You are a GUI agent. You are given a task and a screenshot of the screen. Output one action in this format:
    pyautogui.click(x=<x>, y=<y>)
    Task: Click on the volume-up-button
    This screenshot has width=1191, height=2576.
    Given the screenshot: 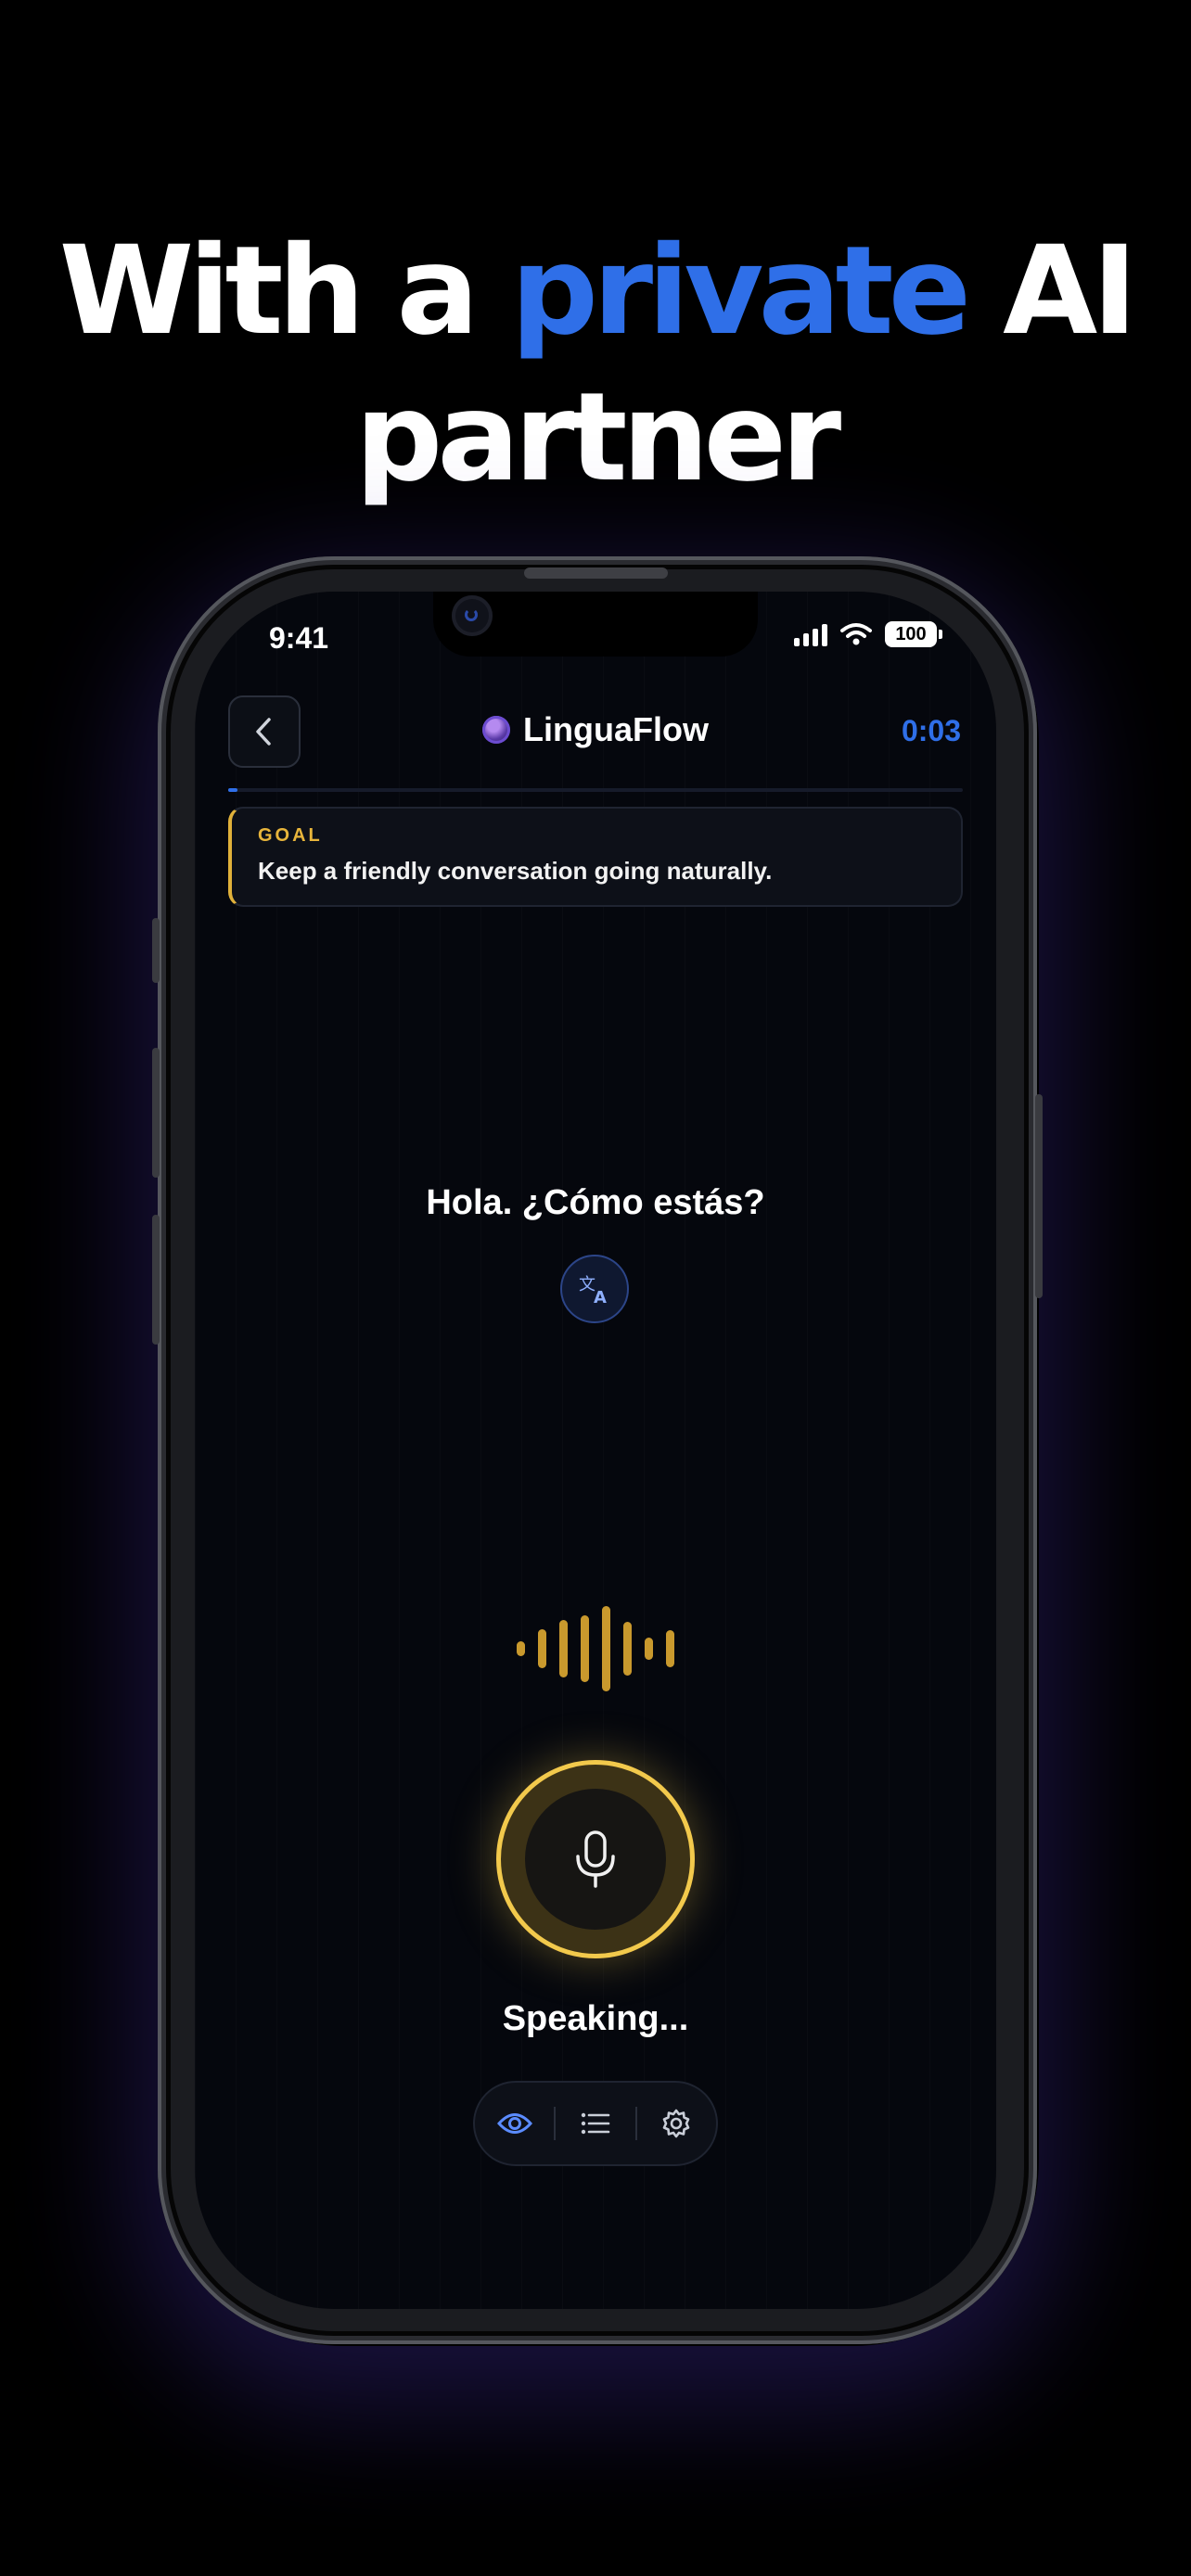 What is the action you would take?
    pyautogui.click(x=156, y=1113)
    